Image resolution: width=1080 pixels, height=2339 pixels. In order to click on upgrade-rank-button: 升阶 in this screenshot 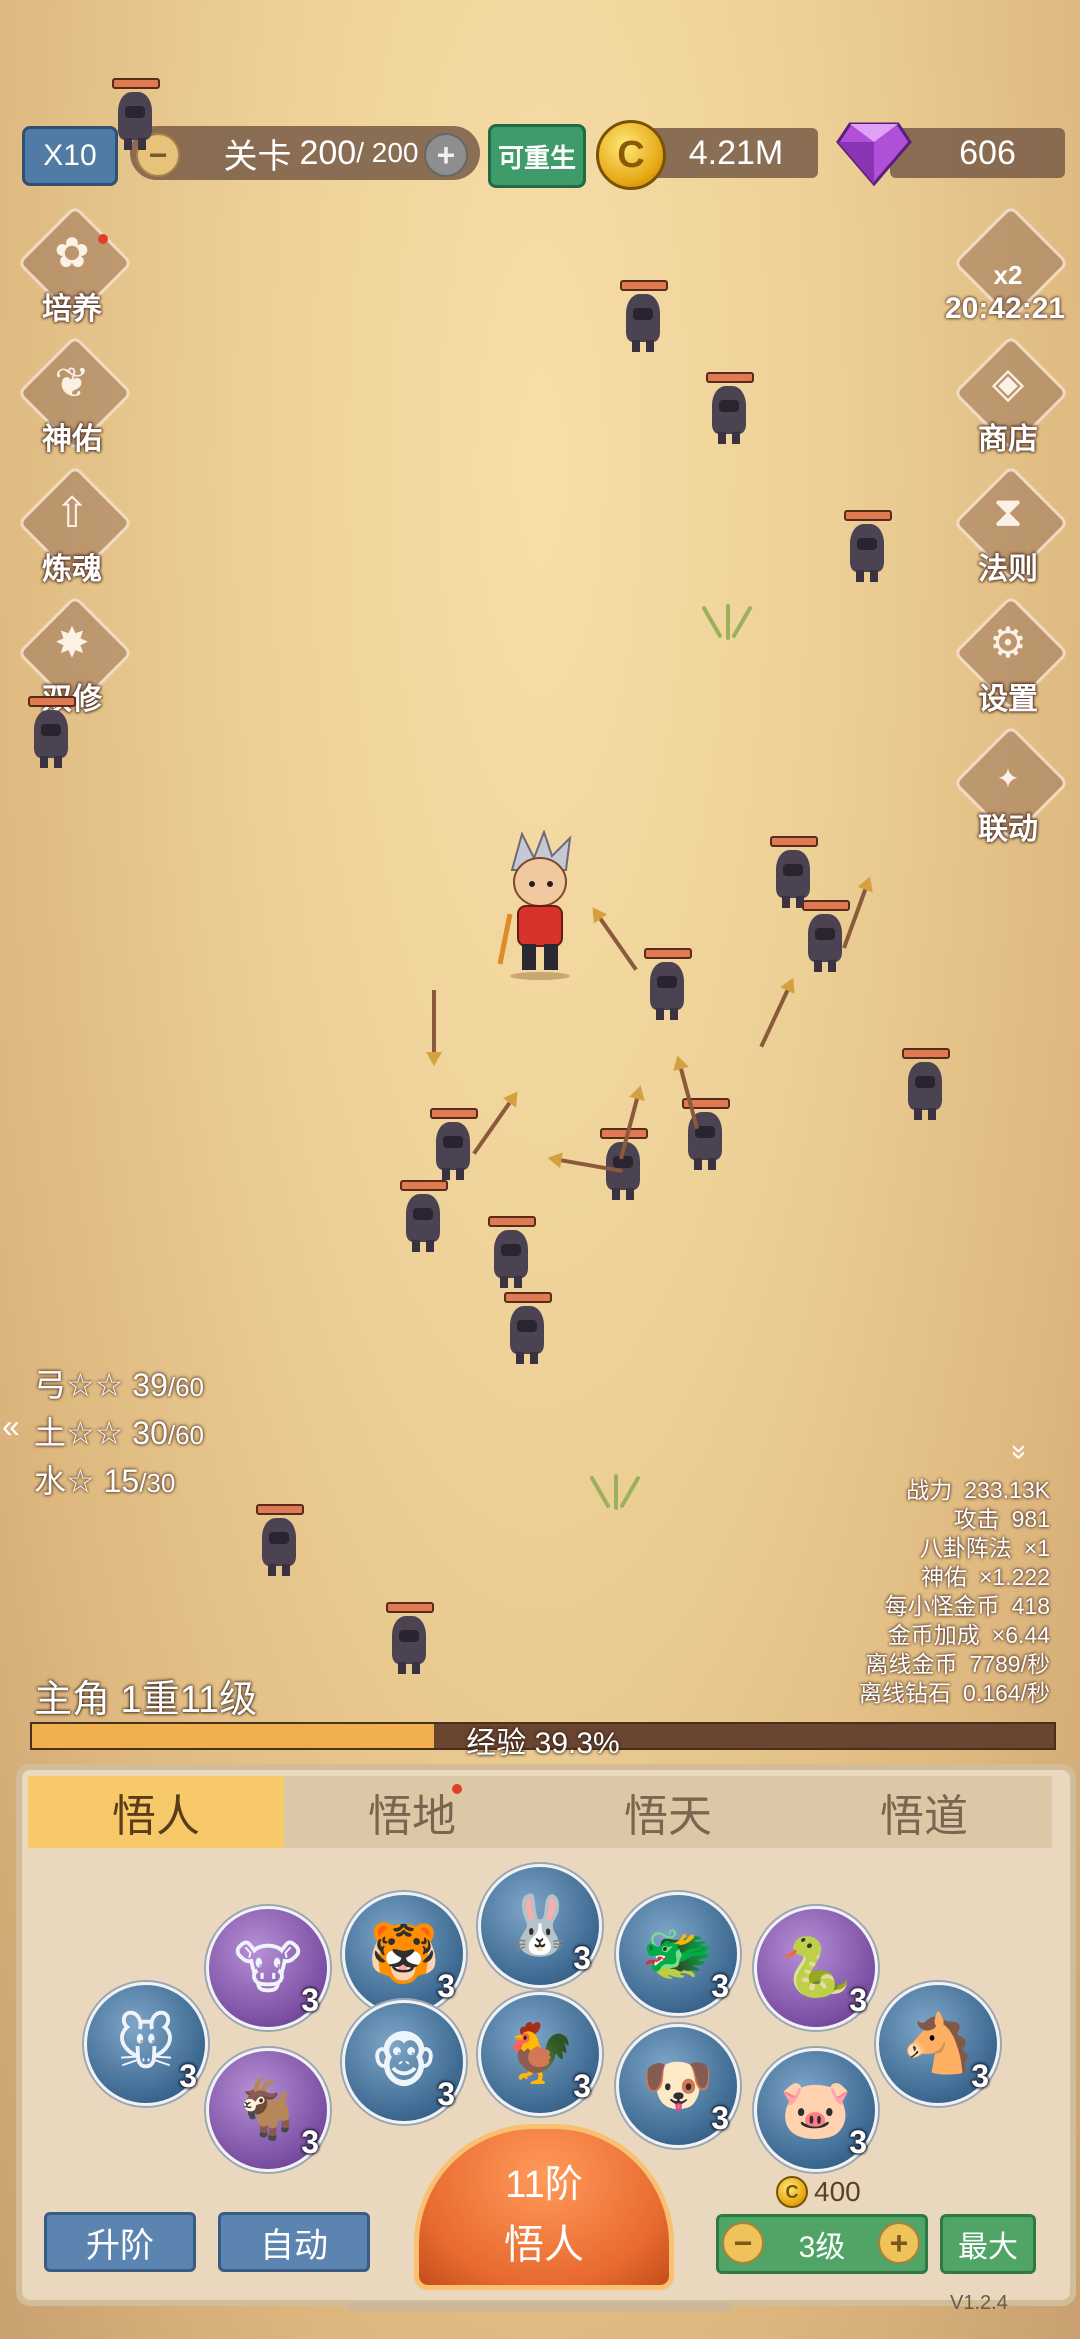, I will do `click(120, 2242)`.